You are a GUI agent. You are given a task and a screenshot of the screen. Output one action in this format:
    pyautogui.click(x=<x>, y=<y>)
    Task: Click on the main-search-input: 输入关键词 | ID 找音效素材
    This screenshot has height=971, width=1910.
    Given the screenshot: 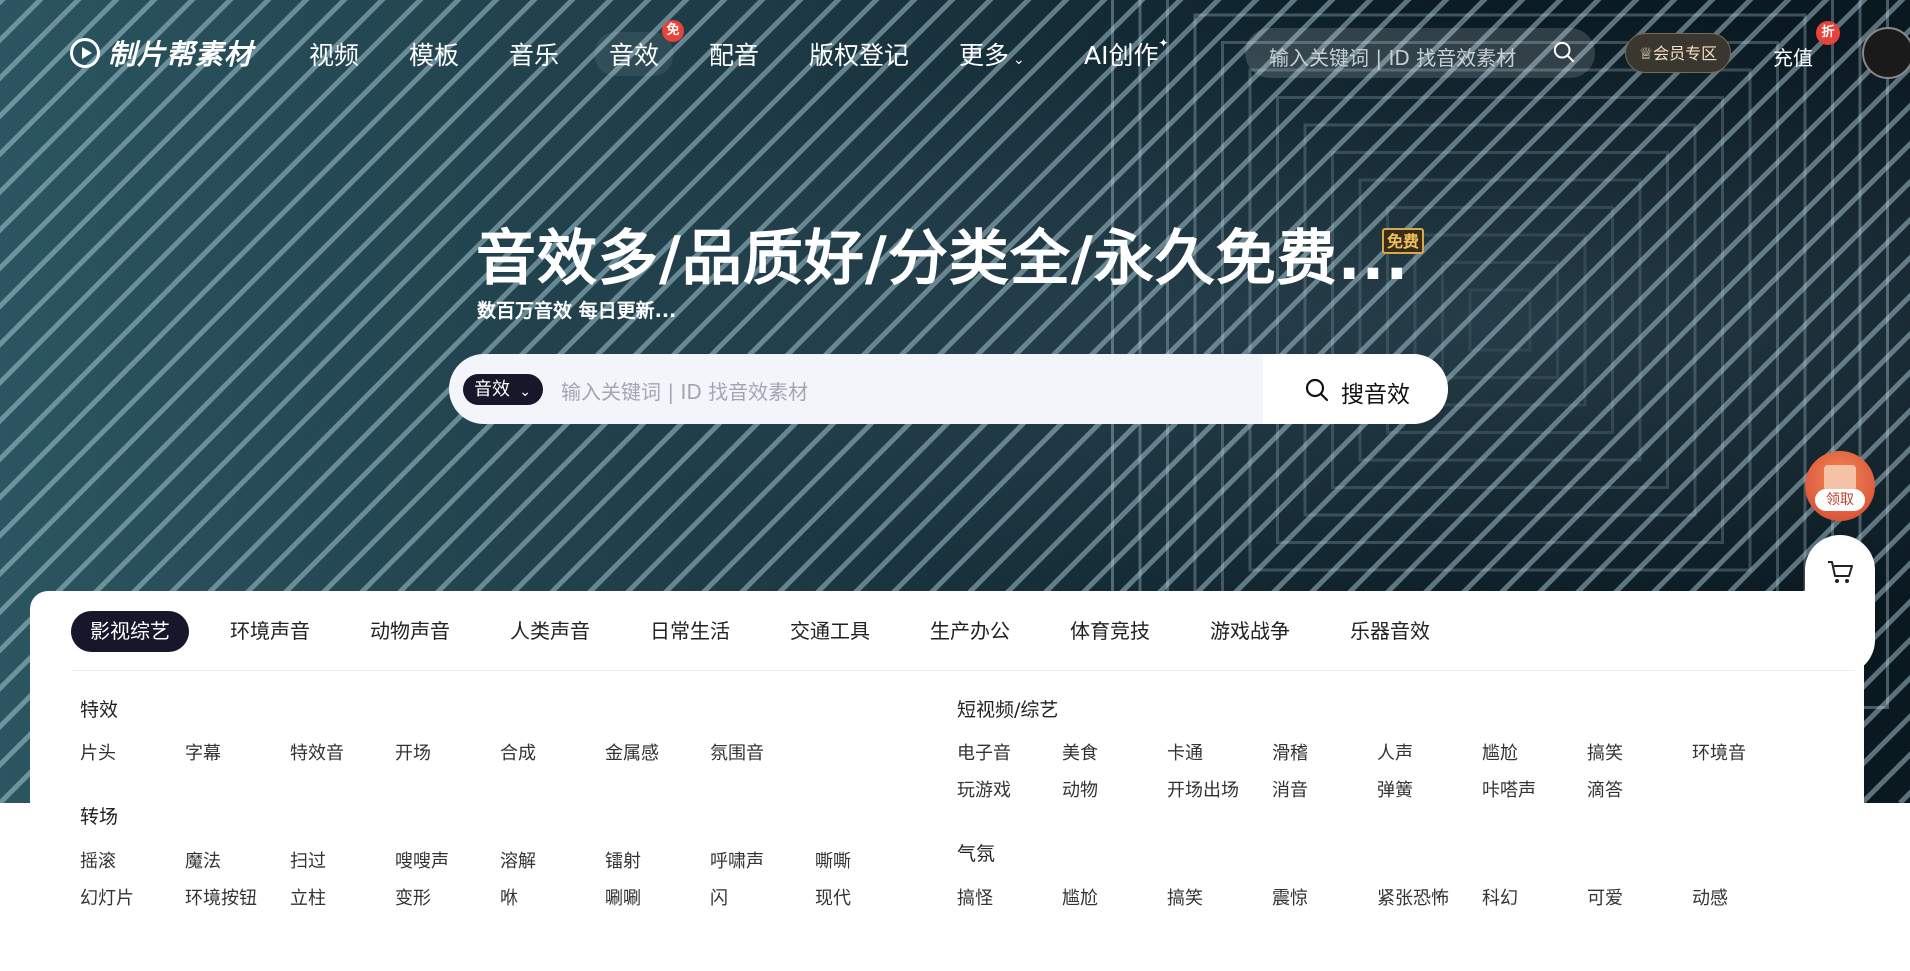 What is the action you would take?
    pyautogui.click(x=684, y=390)
    